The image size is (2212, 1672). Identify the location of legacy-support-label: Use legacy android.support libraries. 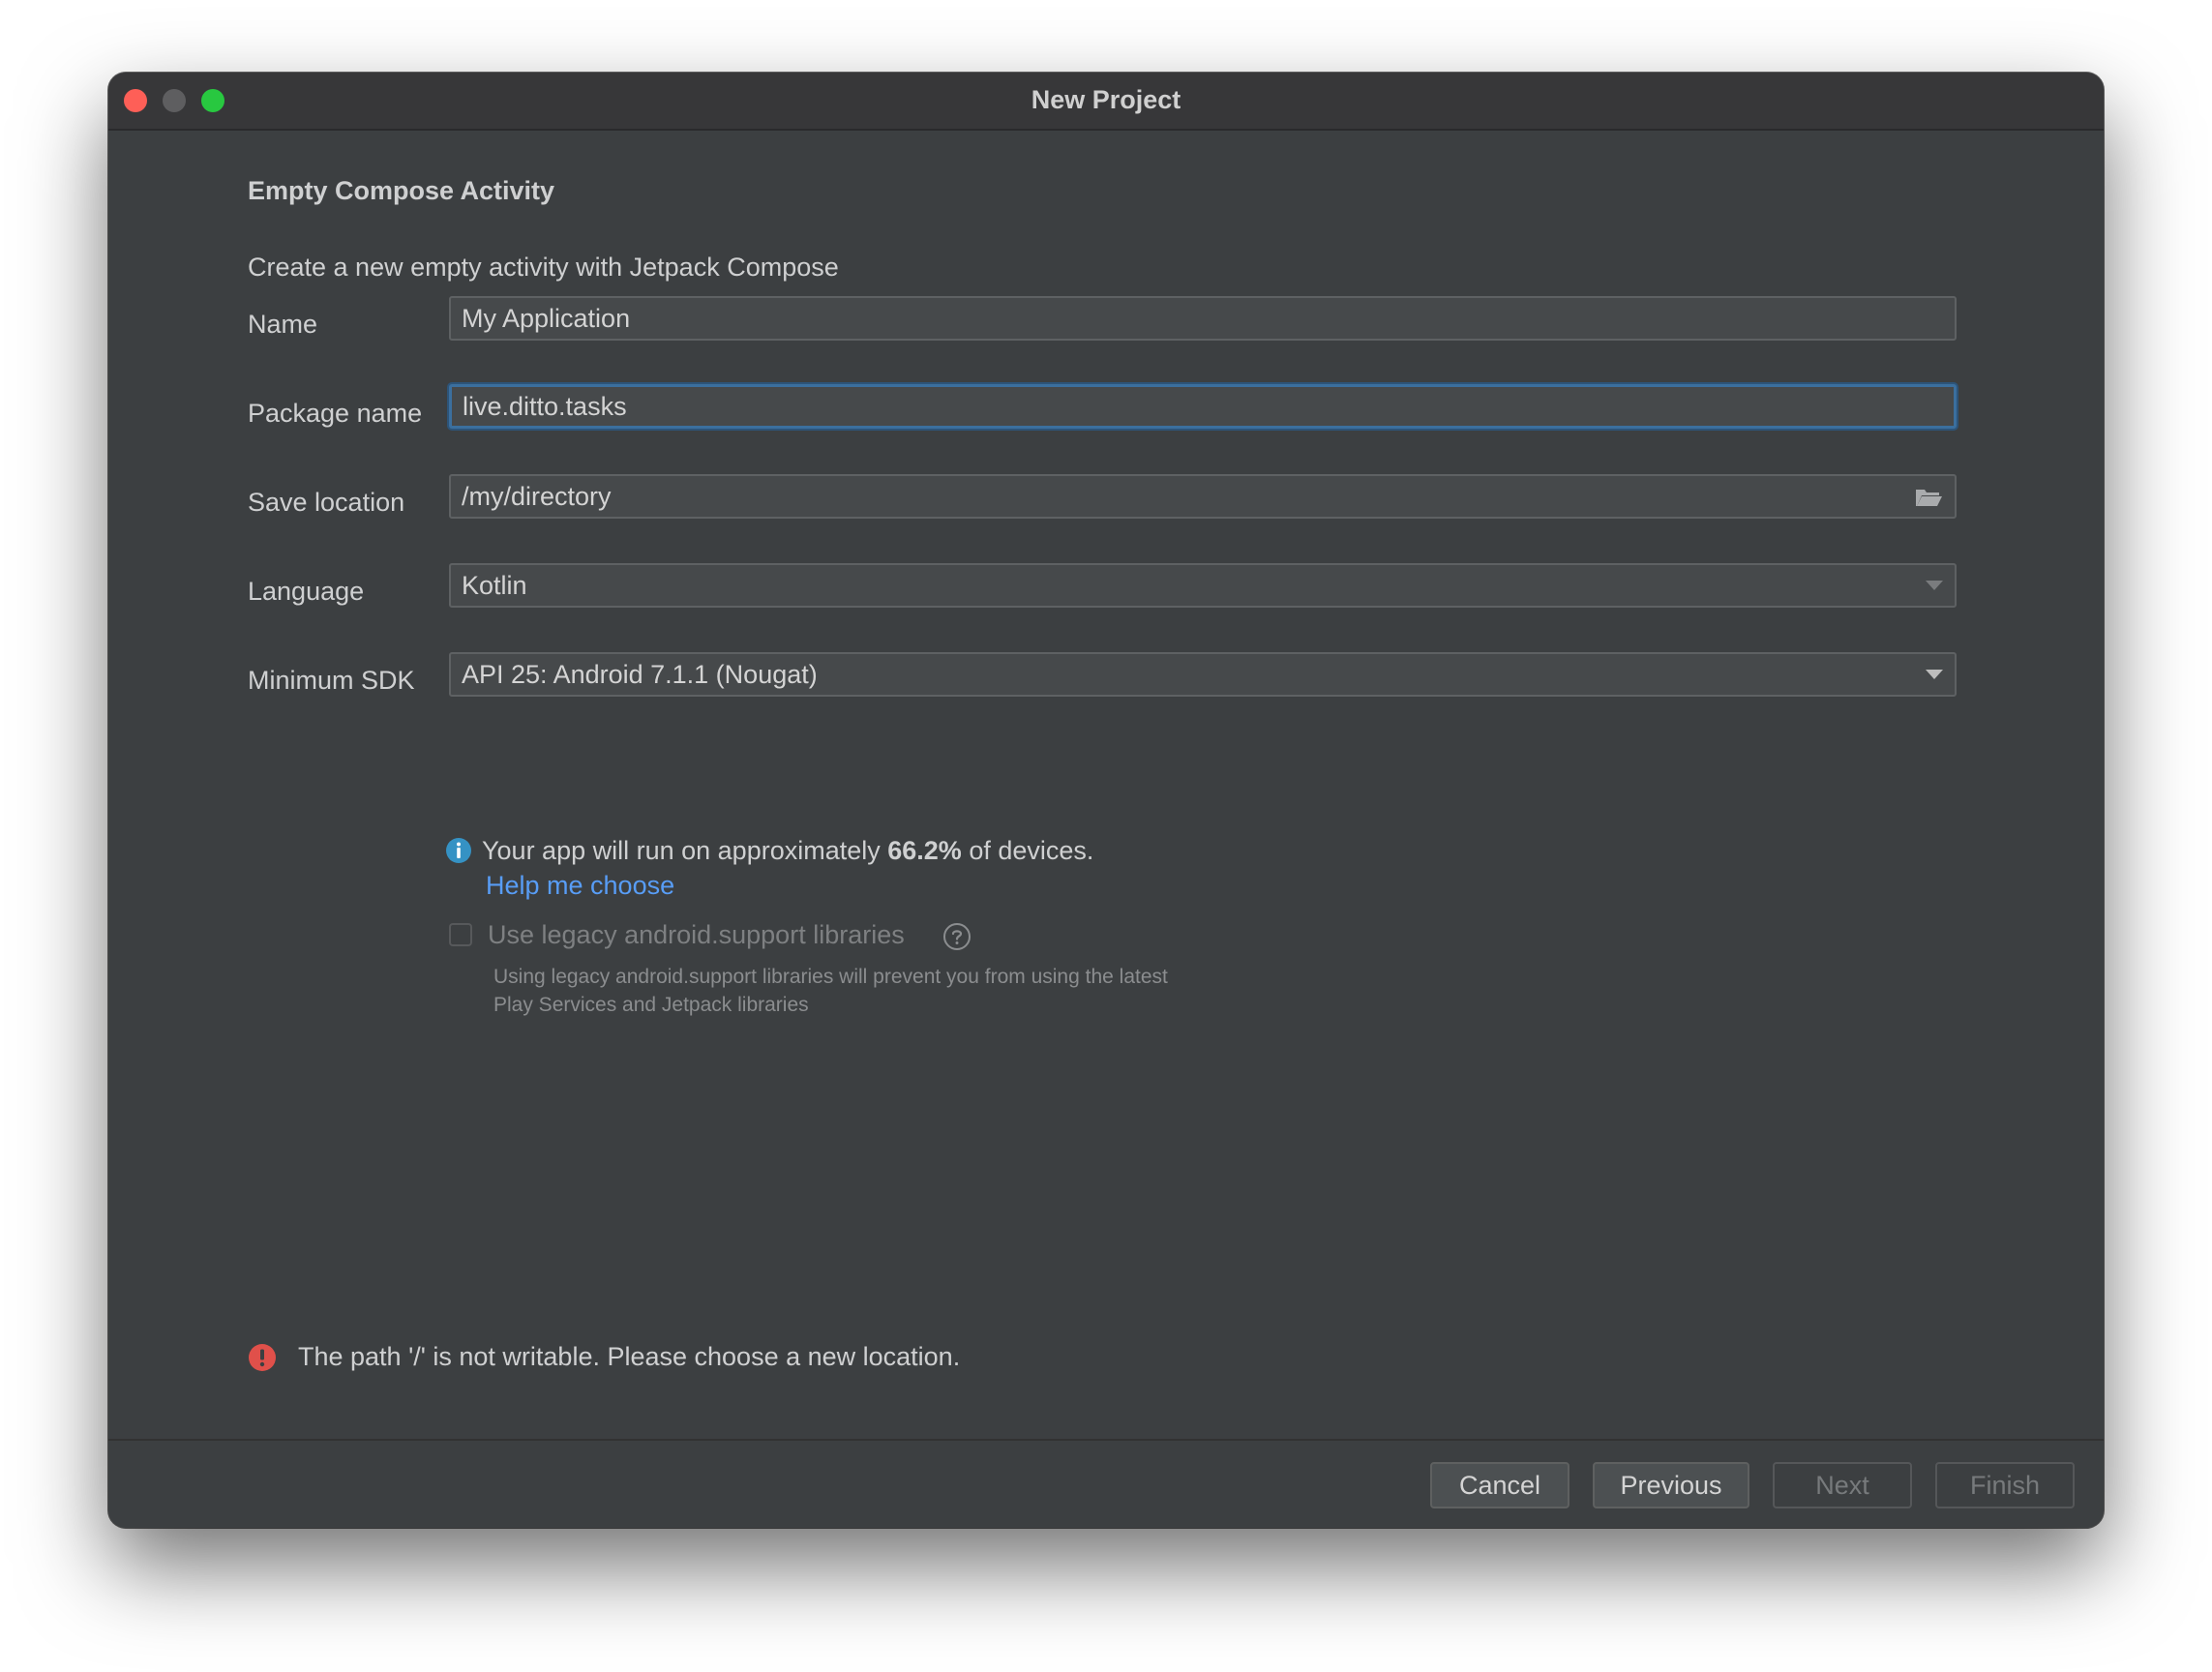
(696, 935).